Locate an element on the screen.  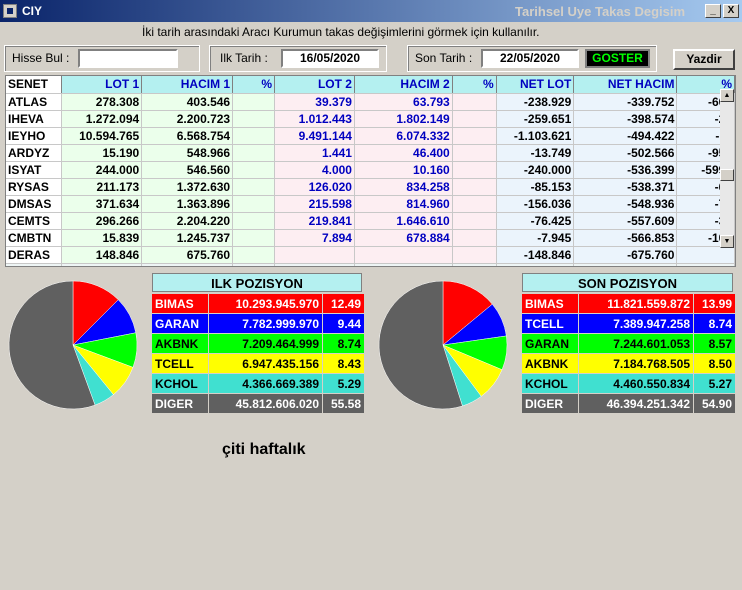
grid-cell: -536.399 is located at coordinates (625, 170).